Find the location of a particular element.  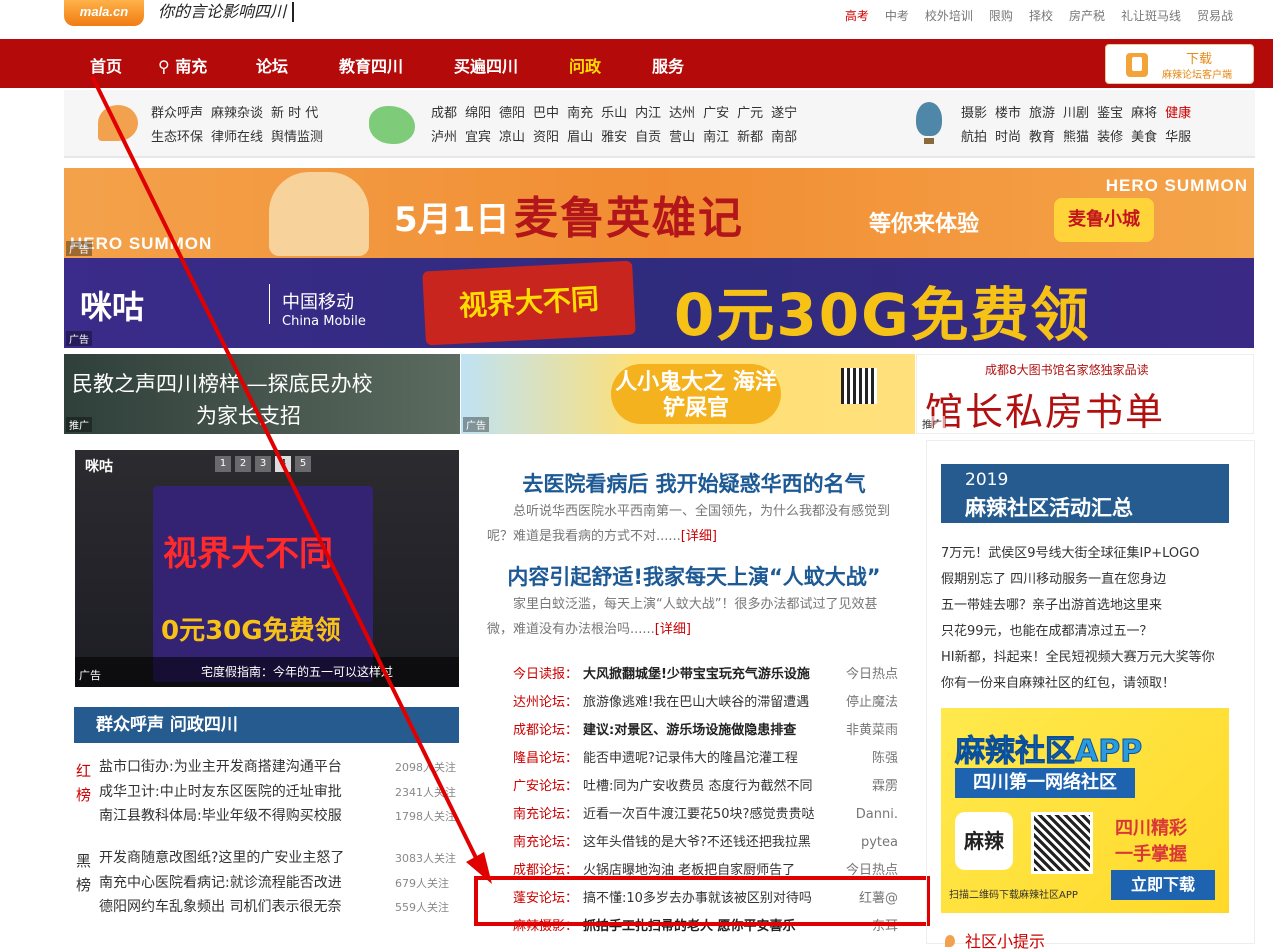

news-row: 今日读报： 大风掀翻城堡!少带宝宝玩充气游乐设施 今日热点 is located at coordinates (705, 675).